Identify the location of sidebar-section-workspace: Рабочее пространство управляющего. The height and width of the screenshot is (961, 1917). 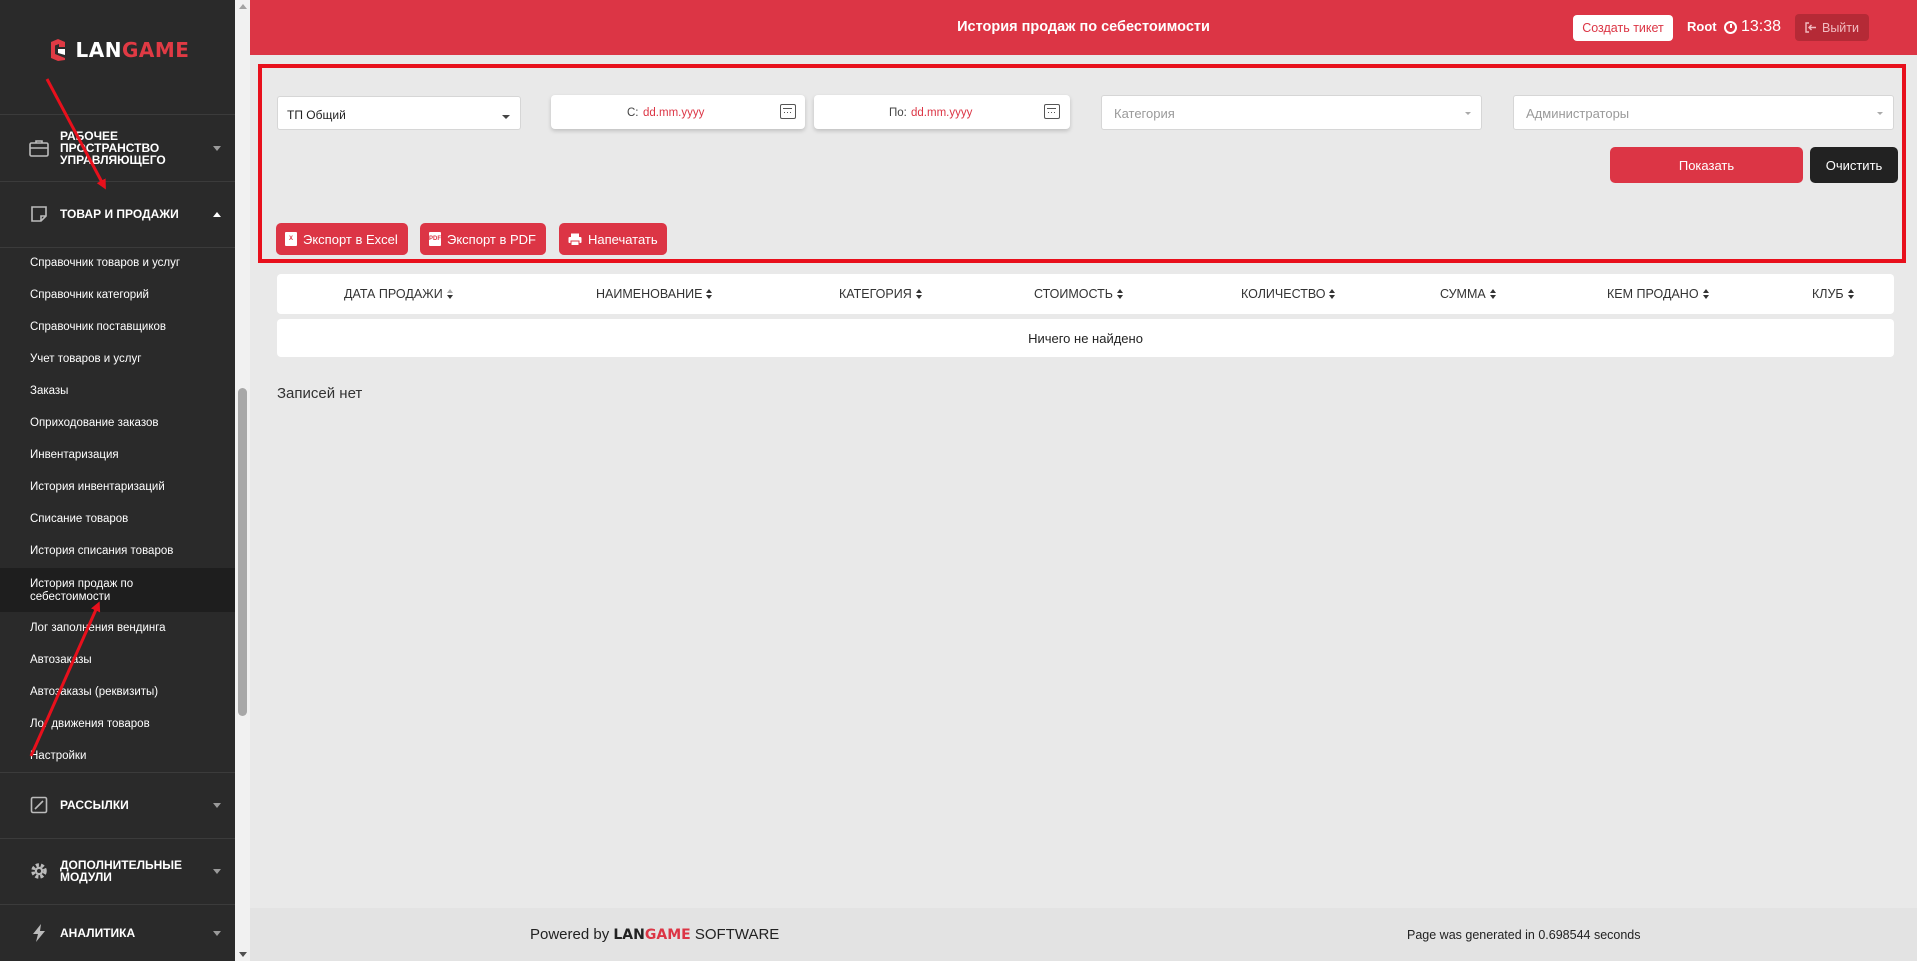
(117, 147).